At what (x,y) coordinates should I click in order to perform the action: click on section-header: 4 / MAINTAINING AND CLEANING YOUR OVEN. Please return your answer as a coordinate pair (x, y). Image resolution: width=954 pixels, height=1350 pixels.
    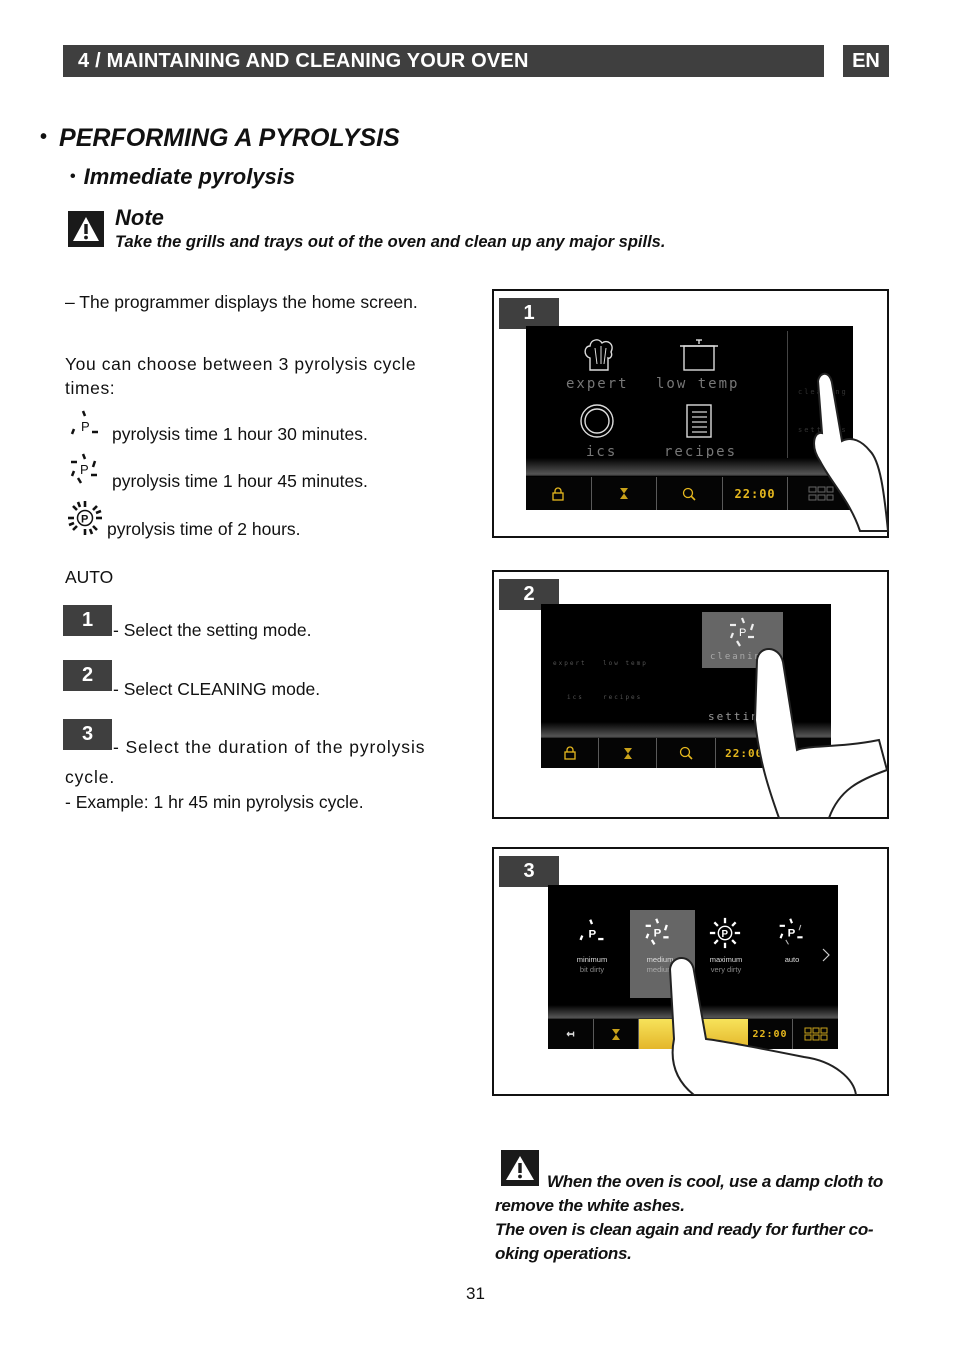
    Looking at the image, I should click on (443, 61).